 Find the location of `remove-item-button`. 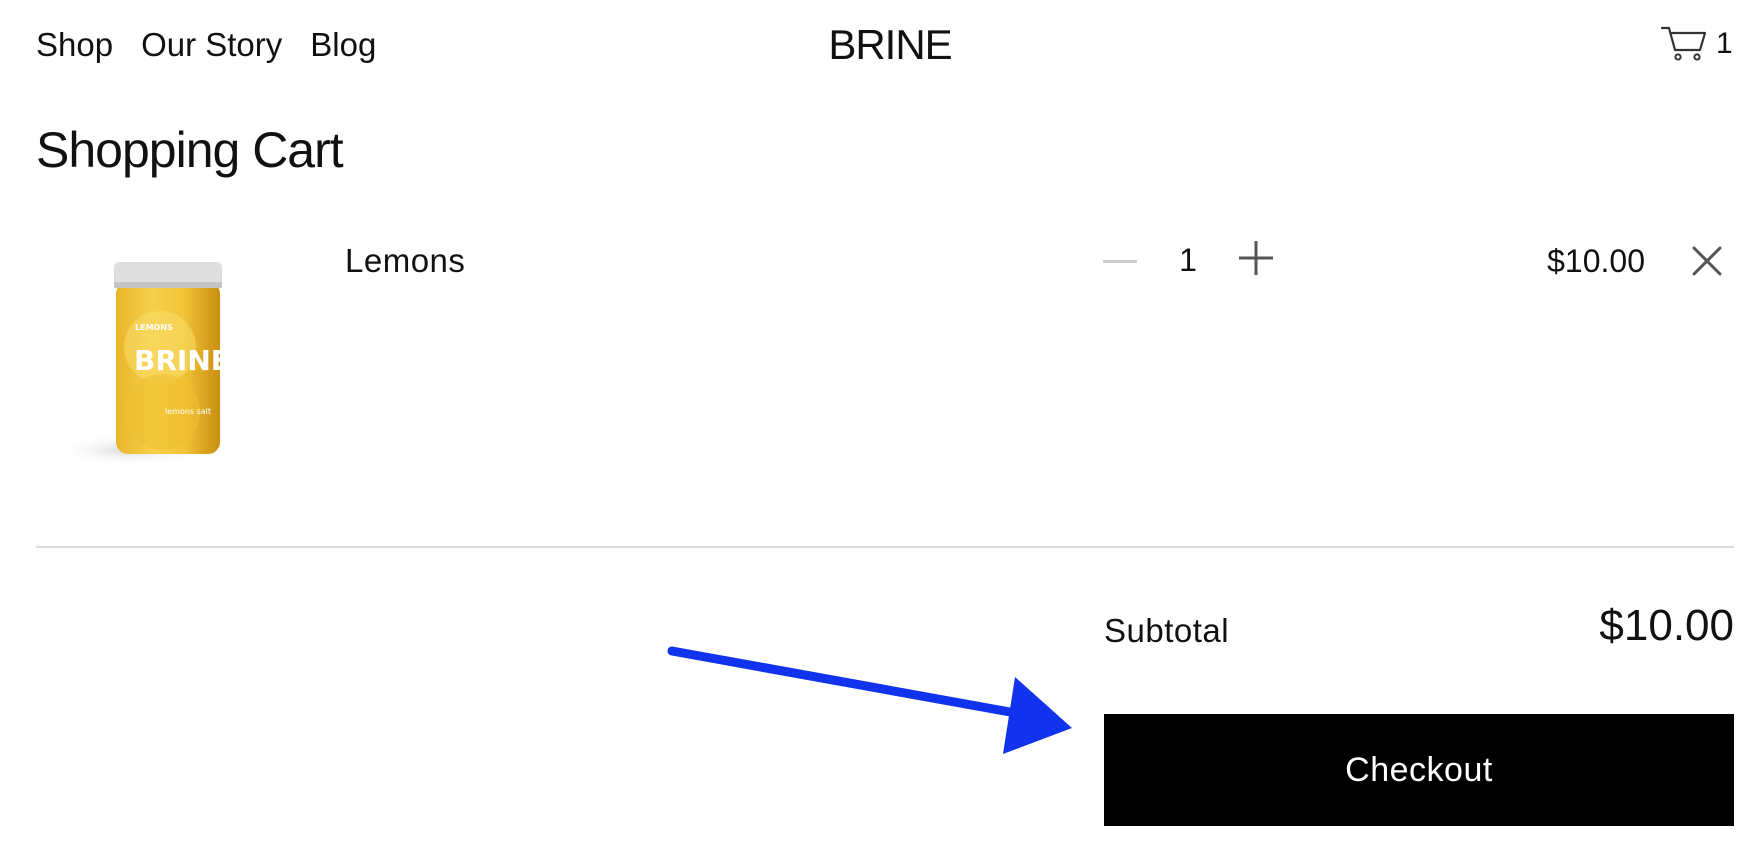

remove-item-button is located at coordinates (1707, 261).